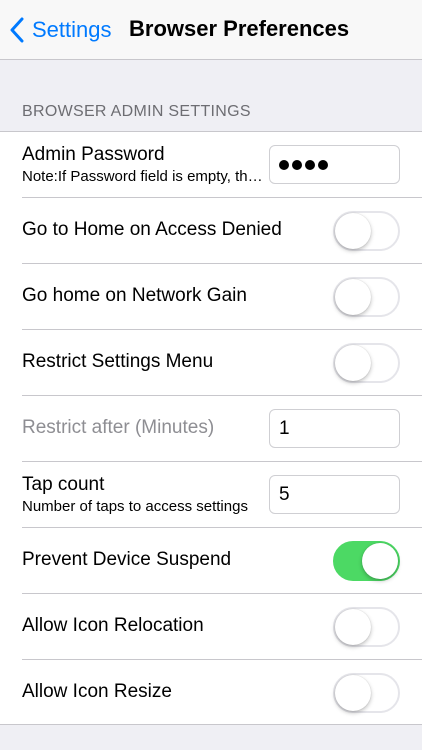  What do you see at coordinates (339, 164) in the screenshot?
I see `password-mask` at bounding box center [339, 164].